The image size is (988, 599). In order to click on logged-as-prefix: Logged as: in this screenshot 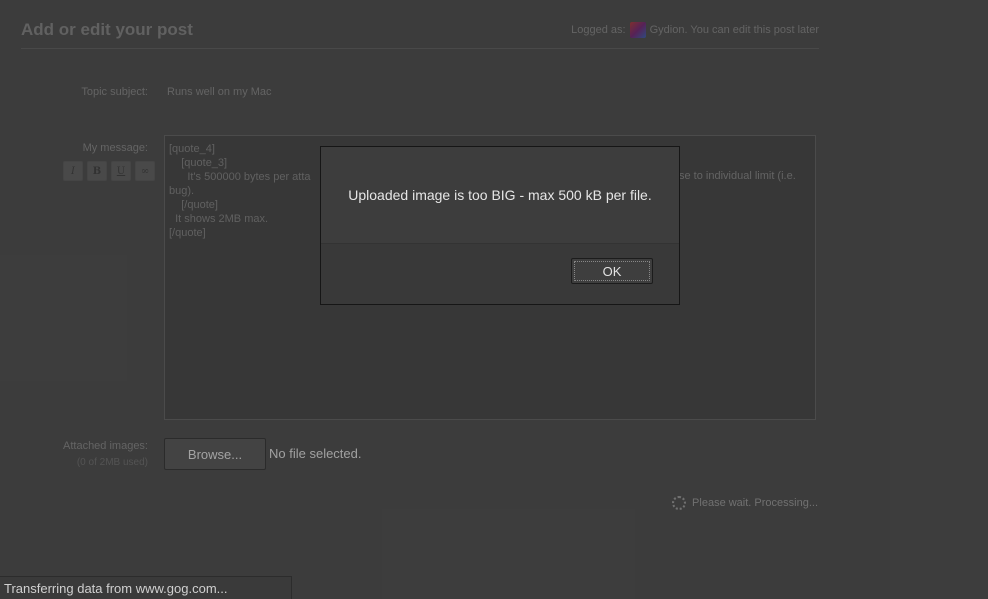, I will do `click(598, 30)`.